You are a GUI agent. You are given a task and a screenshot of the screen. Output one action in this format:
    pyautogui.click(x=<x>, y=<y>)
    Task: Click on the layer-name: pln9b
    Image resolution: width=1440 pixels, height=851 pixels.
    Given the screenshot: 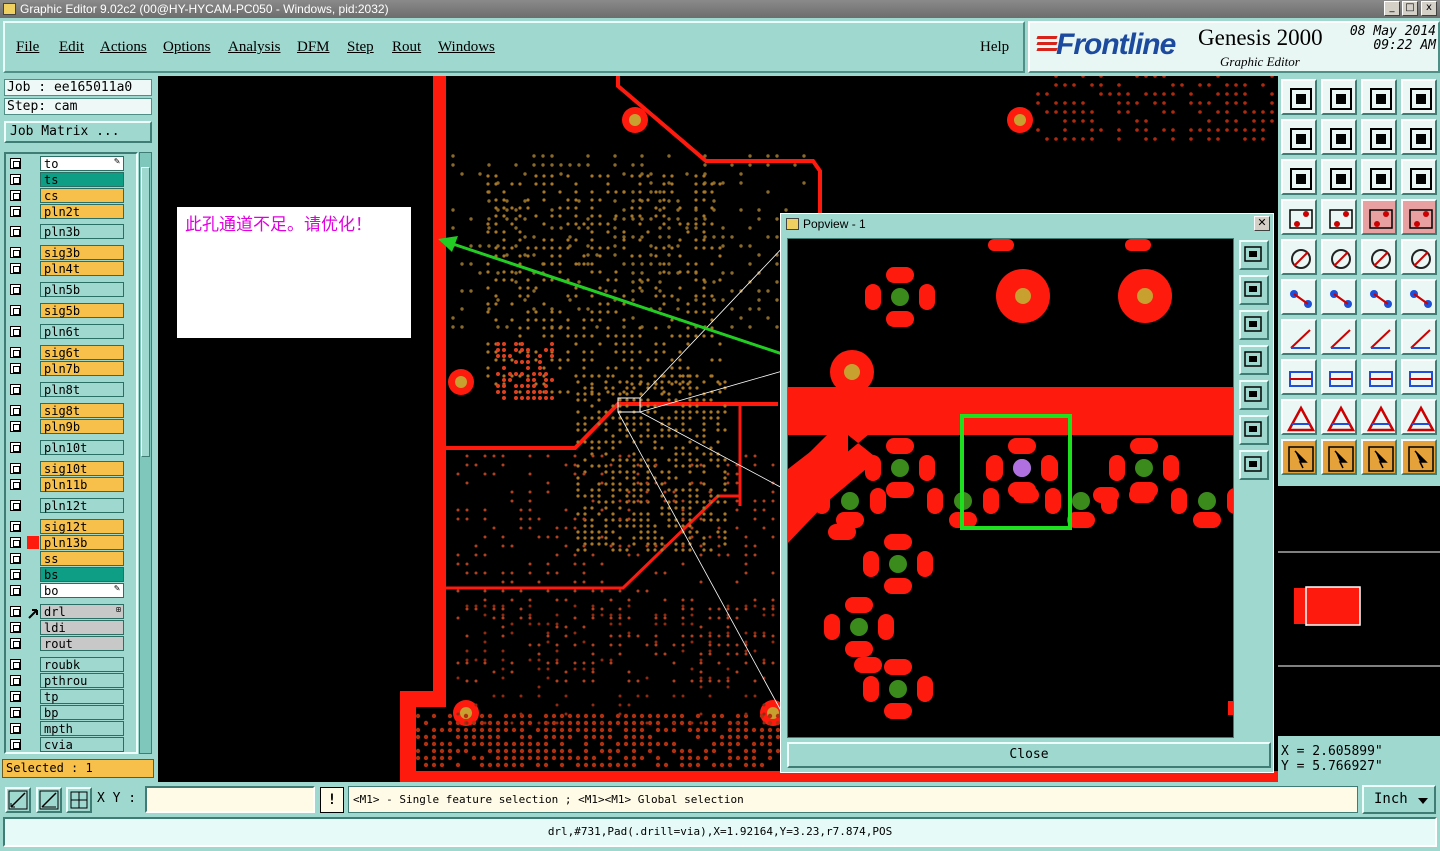 What is the action you would take?
    pyautogui.click(x=82, y=426)
    